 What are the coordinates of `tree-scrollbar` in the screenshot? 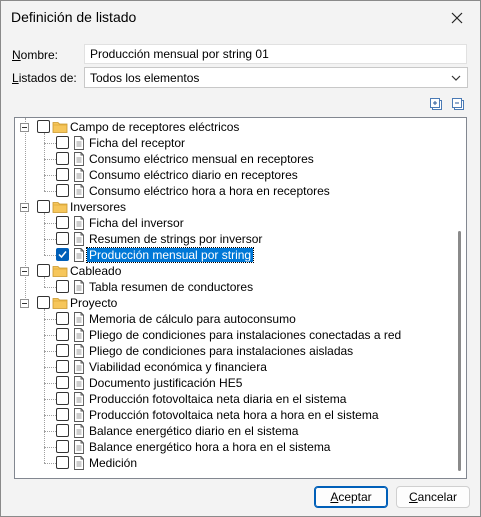 It's located at (460, 298).